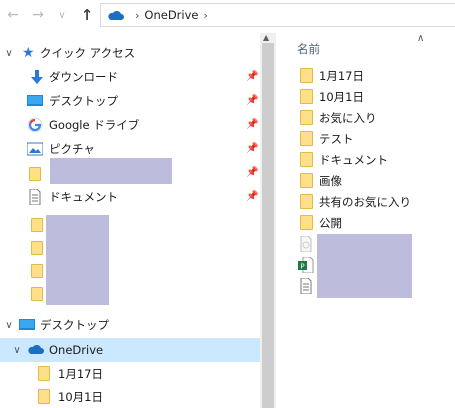  What do you see at coordinates (72, 149) in the screenshot?
I see `nav-label-pictures: ピクチャ` at bounding box center [72, 149].